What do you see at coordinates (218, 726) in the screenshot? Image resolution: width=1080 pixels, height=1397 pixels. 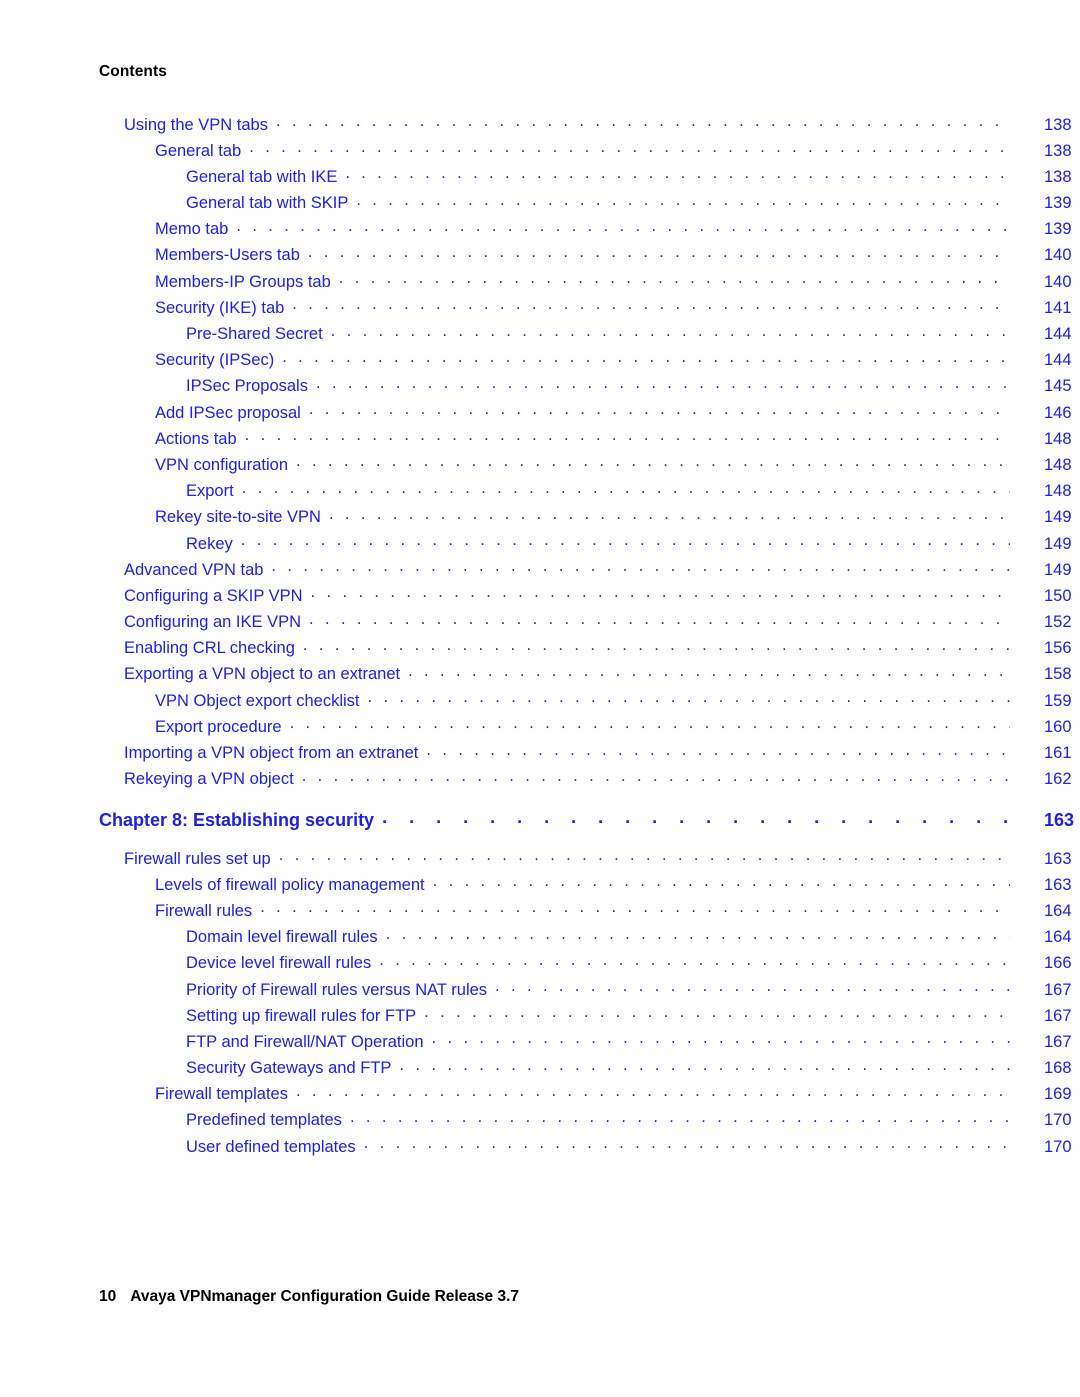 I see `toc-entry-title: Export procedure` at bounding box center [218, 726].